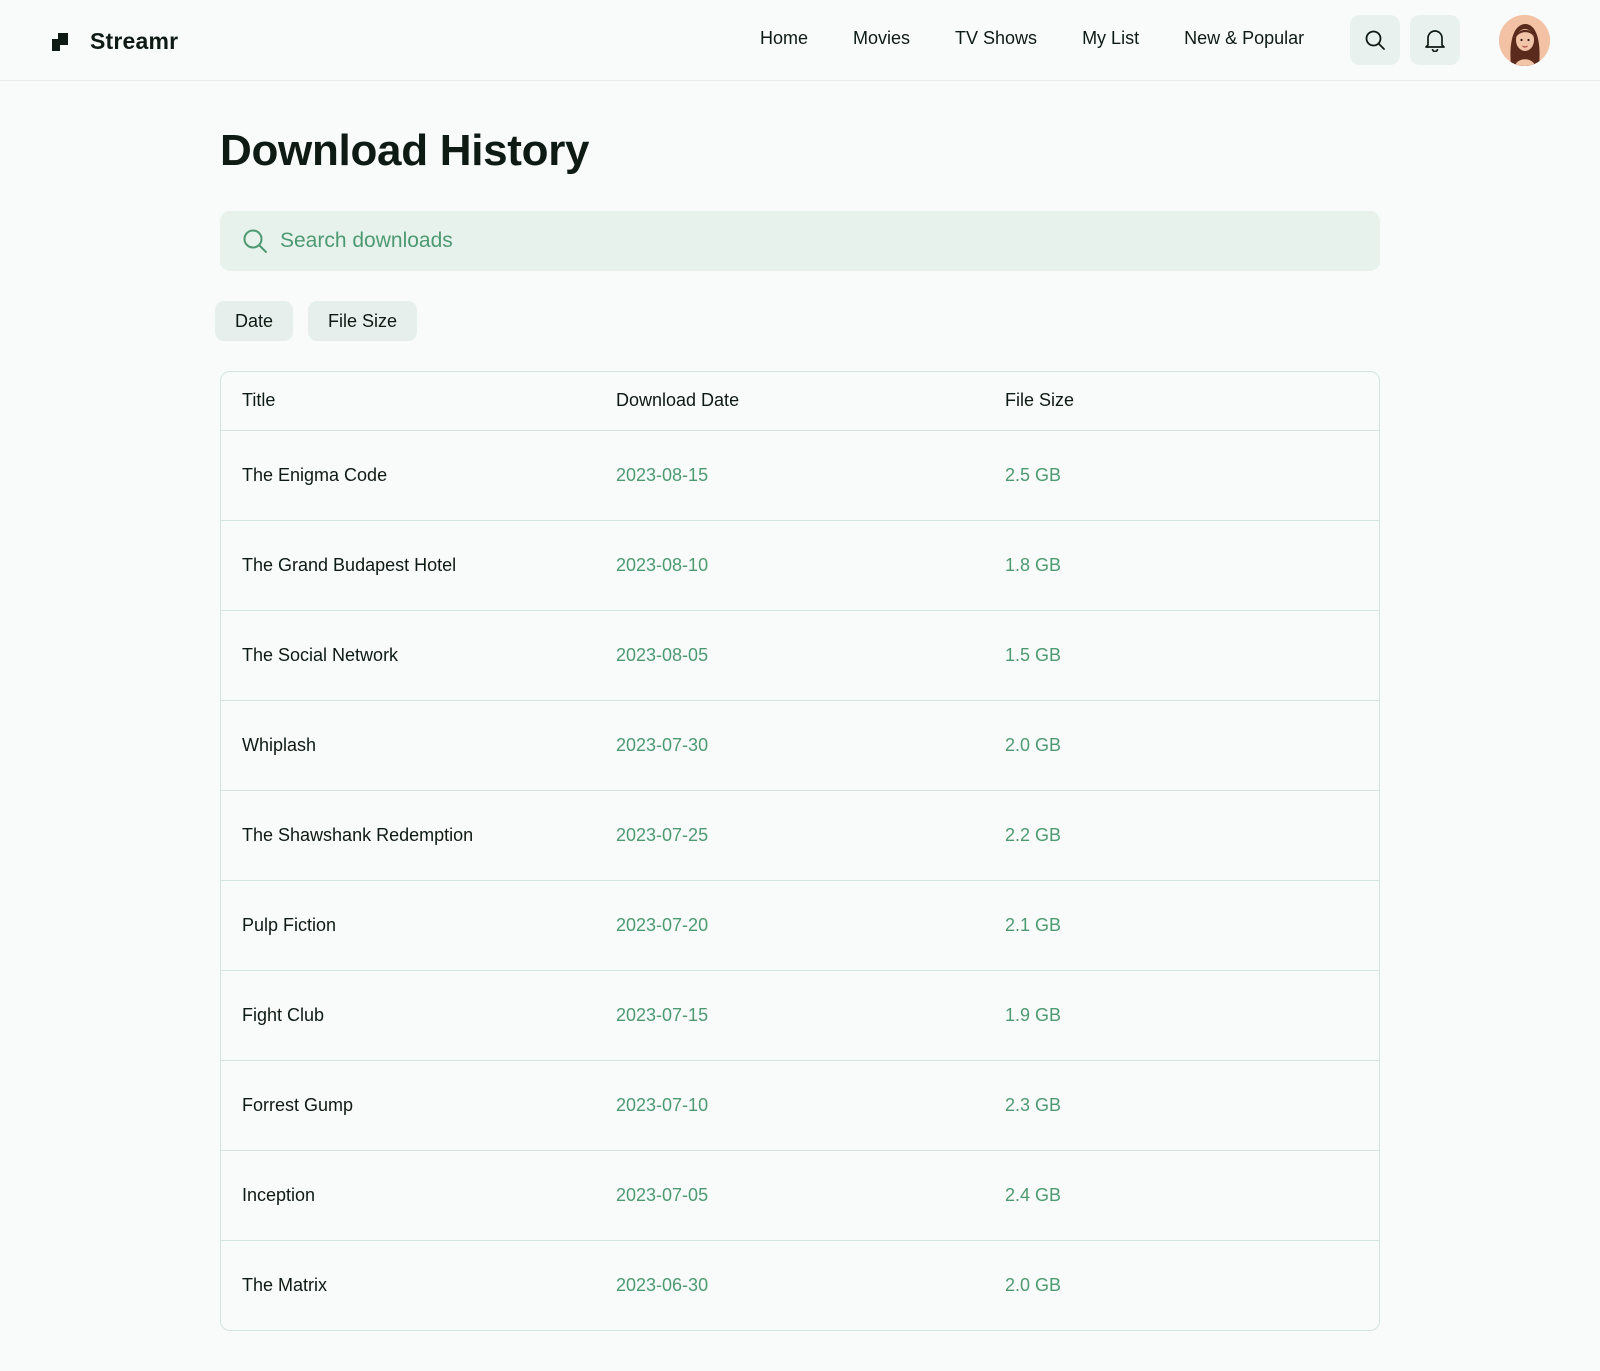 The image size is (1600, 1371). Describe the element at coordinates (662, 744) in the screenshot. I see `row-download-date: 2023-07-30` at that location.